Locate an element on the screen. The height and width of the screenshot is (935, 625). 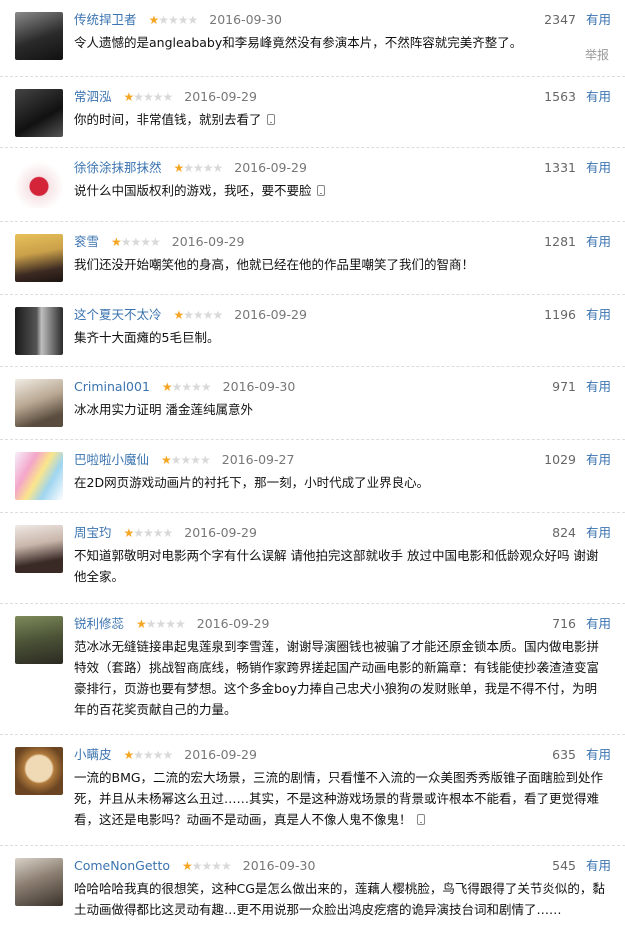
vote-count: 1281 is located at coordinates (560, 241).